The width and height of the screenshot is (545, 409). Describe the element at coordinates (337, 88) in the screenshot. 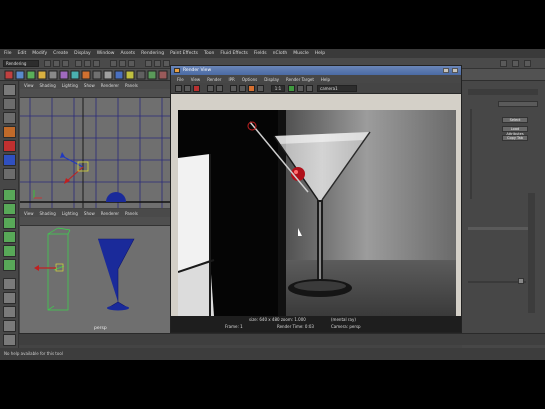

I see `camera-select: camera1` at that location.